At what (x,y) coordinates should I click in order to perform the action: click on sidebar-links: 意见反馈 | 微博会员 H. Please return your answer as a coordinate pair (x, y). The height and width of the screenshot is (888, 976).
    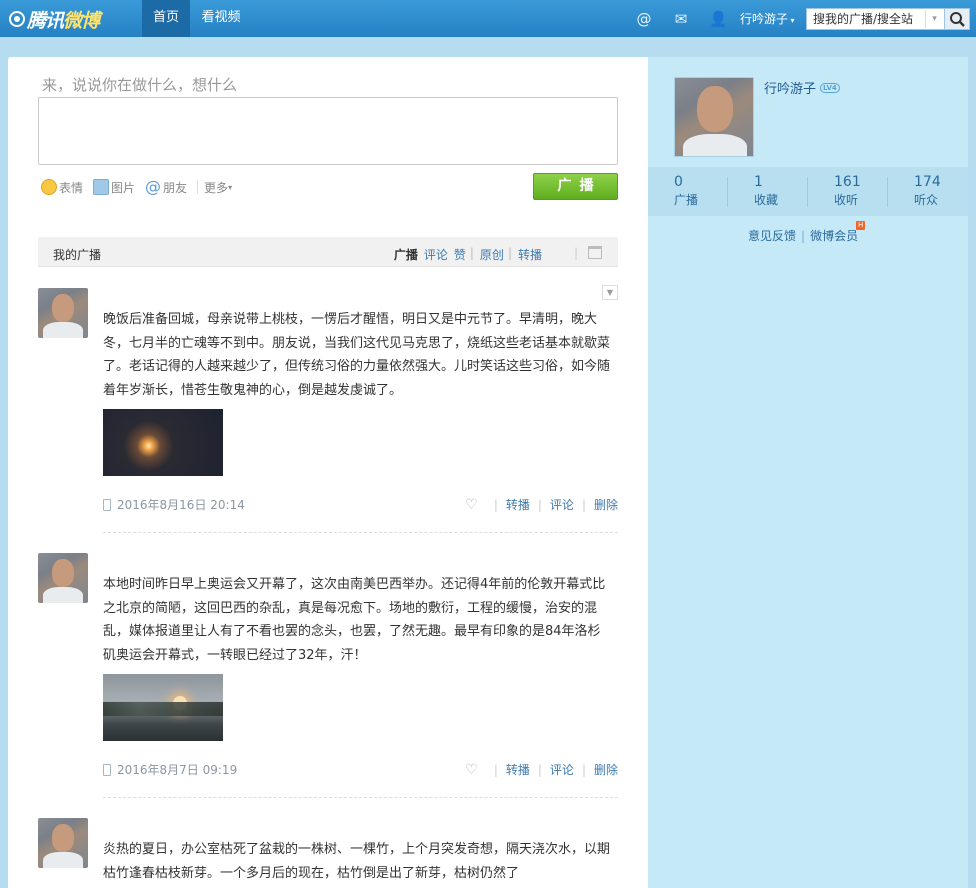
    Looking at the image, I should click on (807, 232).